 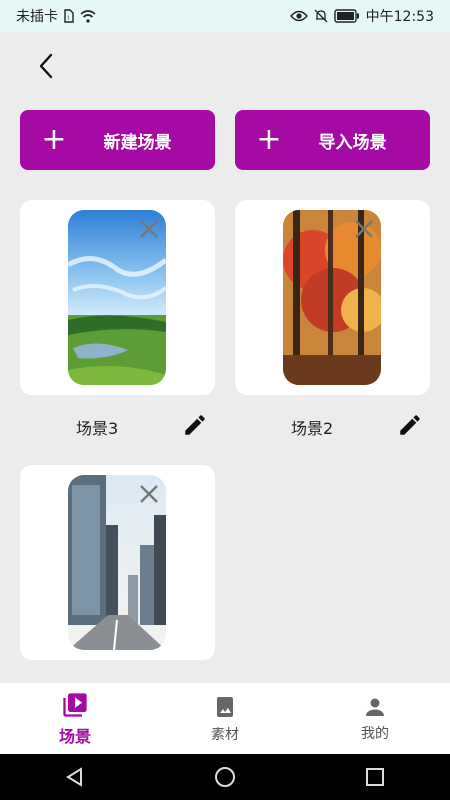 What do you see at coordinates (225, 16) in the screenshot?
I see `status-bar: 未插卡 ! 中午12:53` at bounding box center [225, 16].